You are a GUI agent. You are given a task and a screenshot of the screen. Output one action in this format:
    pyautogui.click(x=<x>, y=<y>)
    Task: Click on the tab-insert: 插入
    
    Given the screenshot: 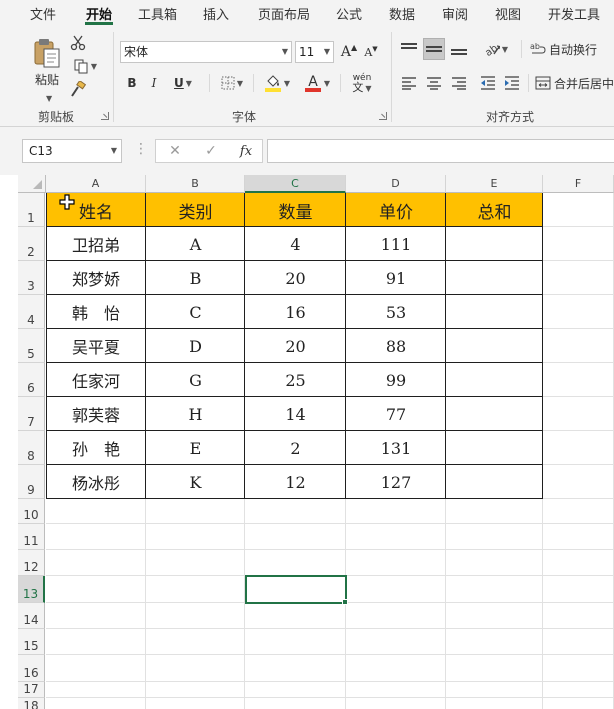 What is the action you would take?
    pyautogui.click(x=216, y=13)
    